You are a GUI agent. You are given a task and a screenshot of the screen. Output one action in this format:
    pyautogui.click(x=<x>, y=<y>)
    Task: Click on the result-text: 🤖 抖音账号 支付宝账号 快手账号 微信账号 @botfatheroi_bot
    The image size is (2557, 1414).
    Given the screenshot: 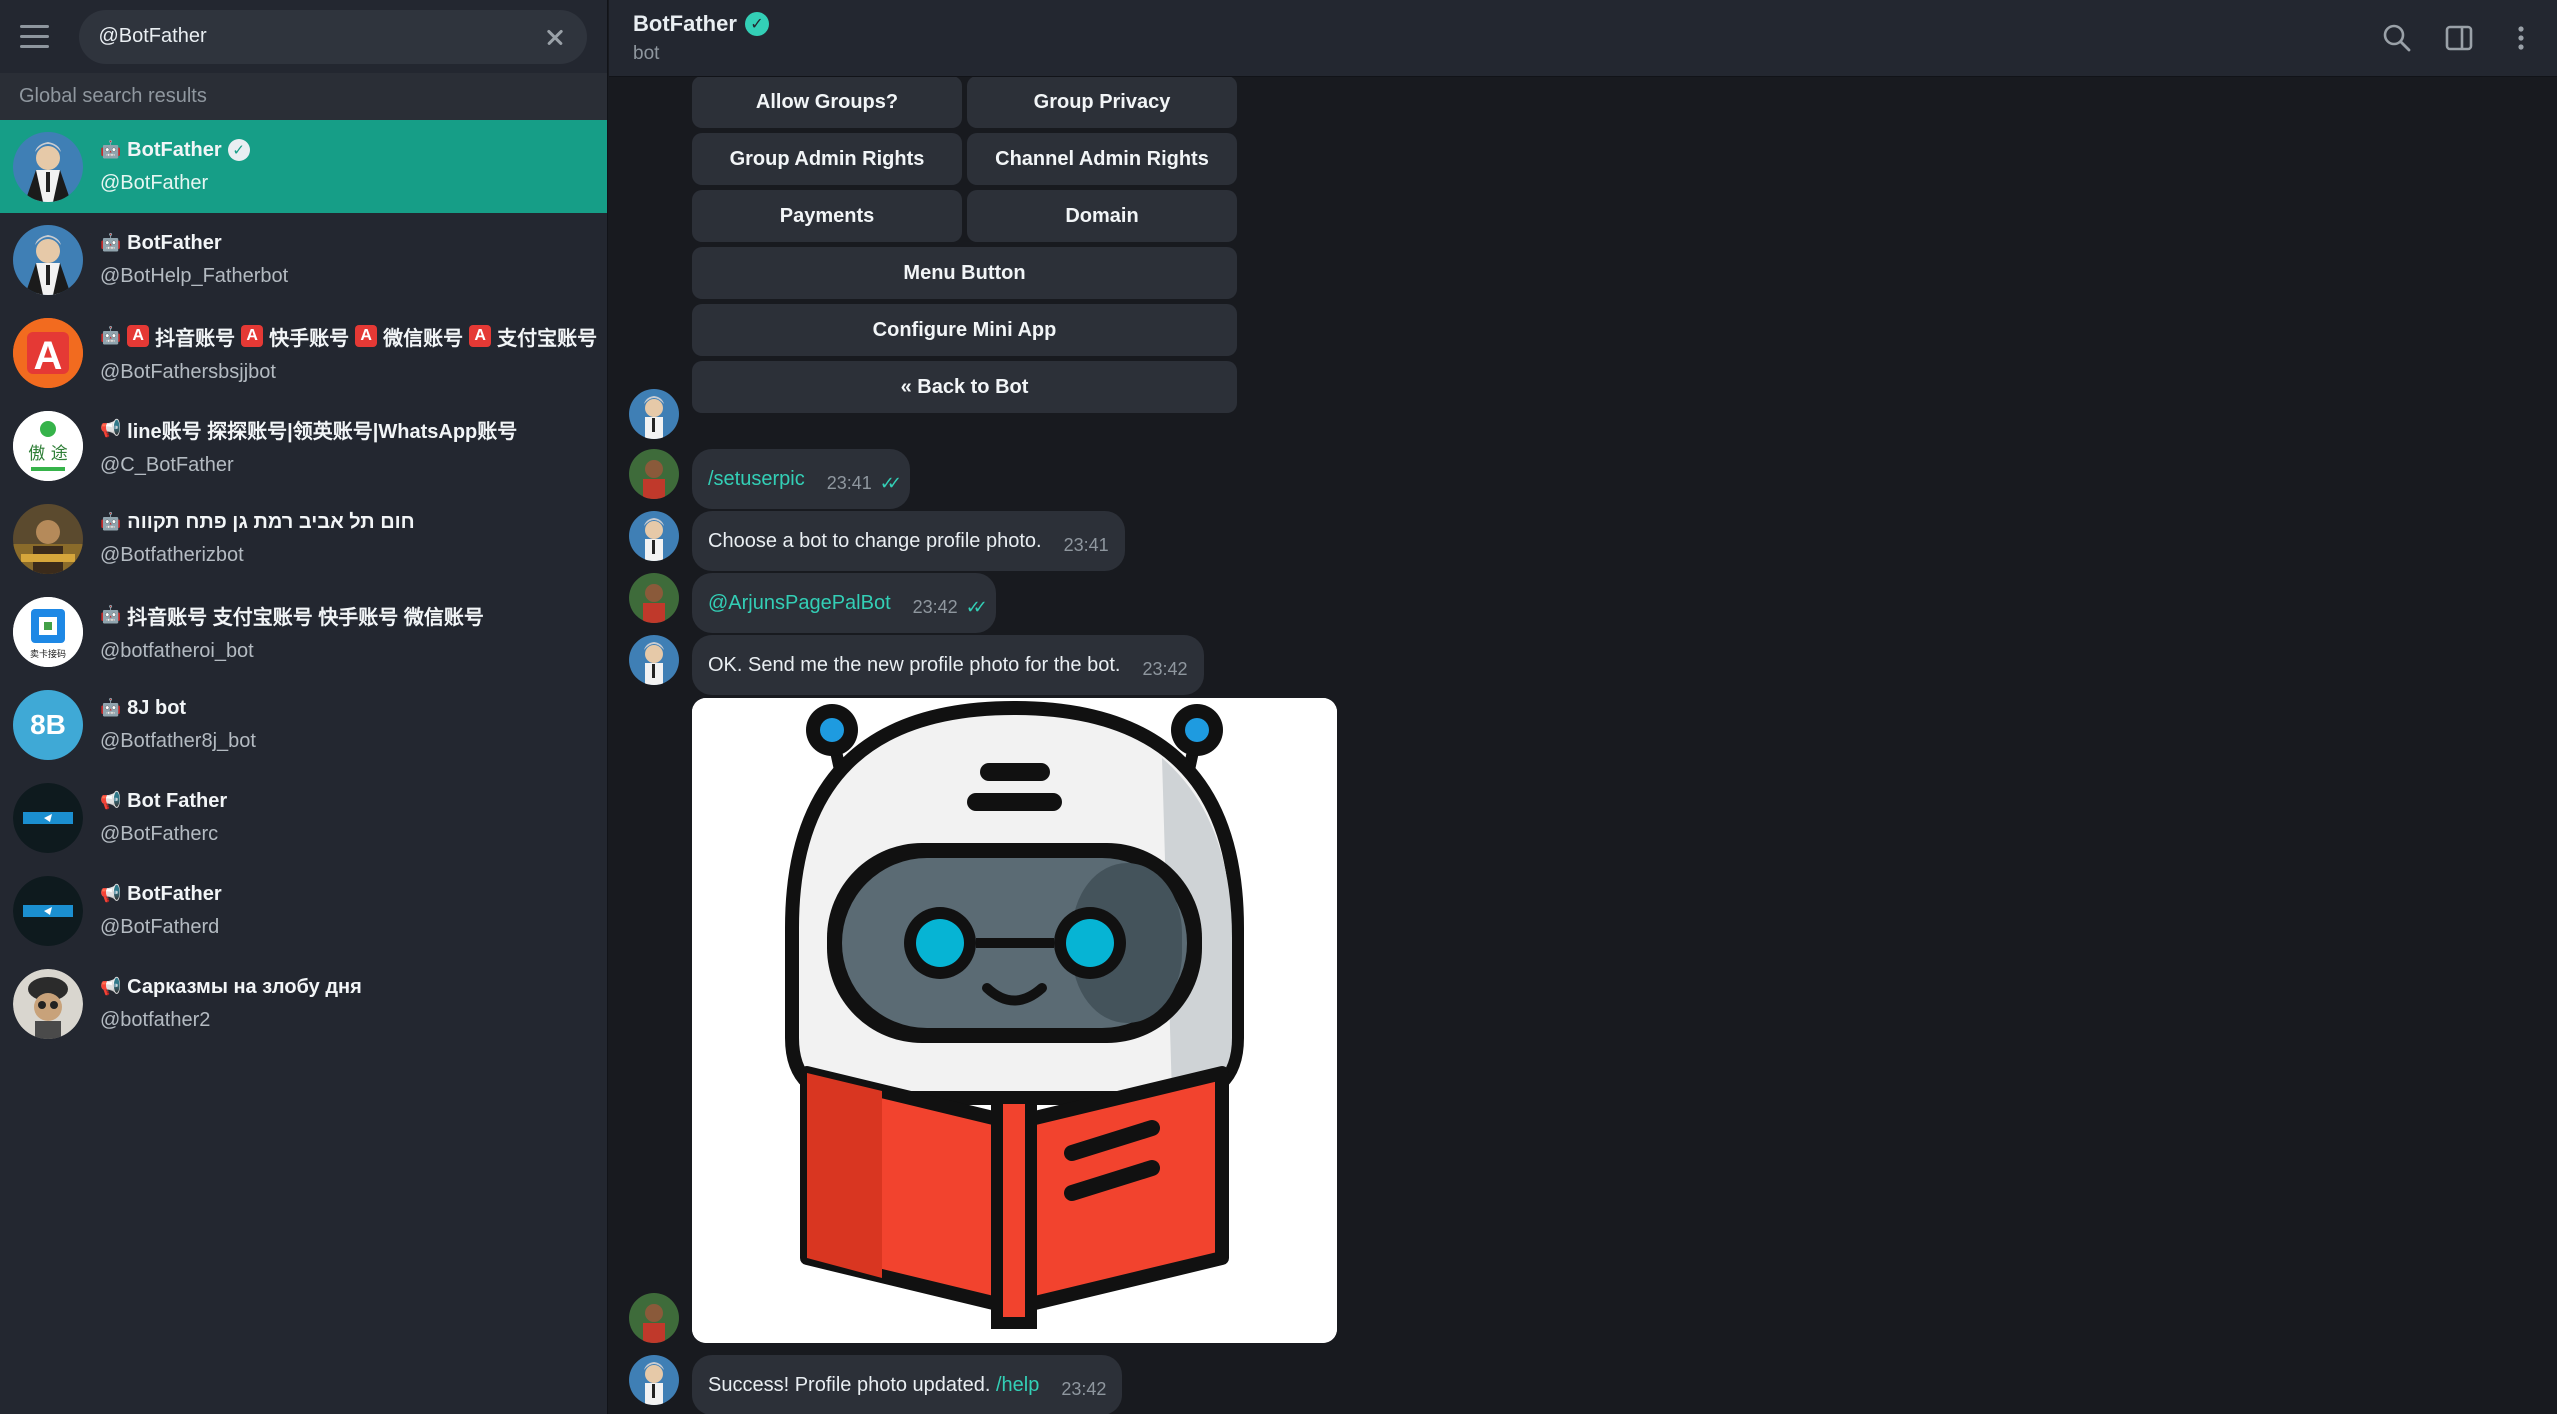 What is the action you would take?
    pyautogui.click(x=292, y=632)
    